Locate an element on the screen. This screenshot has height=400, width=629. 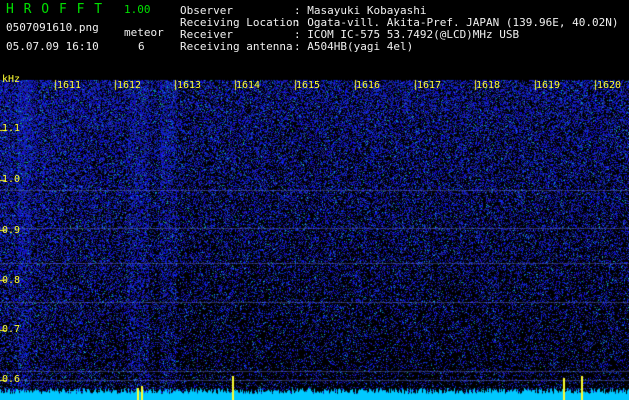
x-tick-1620: 1620 is located at coordinates (609, 85).